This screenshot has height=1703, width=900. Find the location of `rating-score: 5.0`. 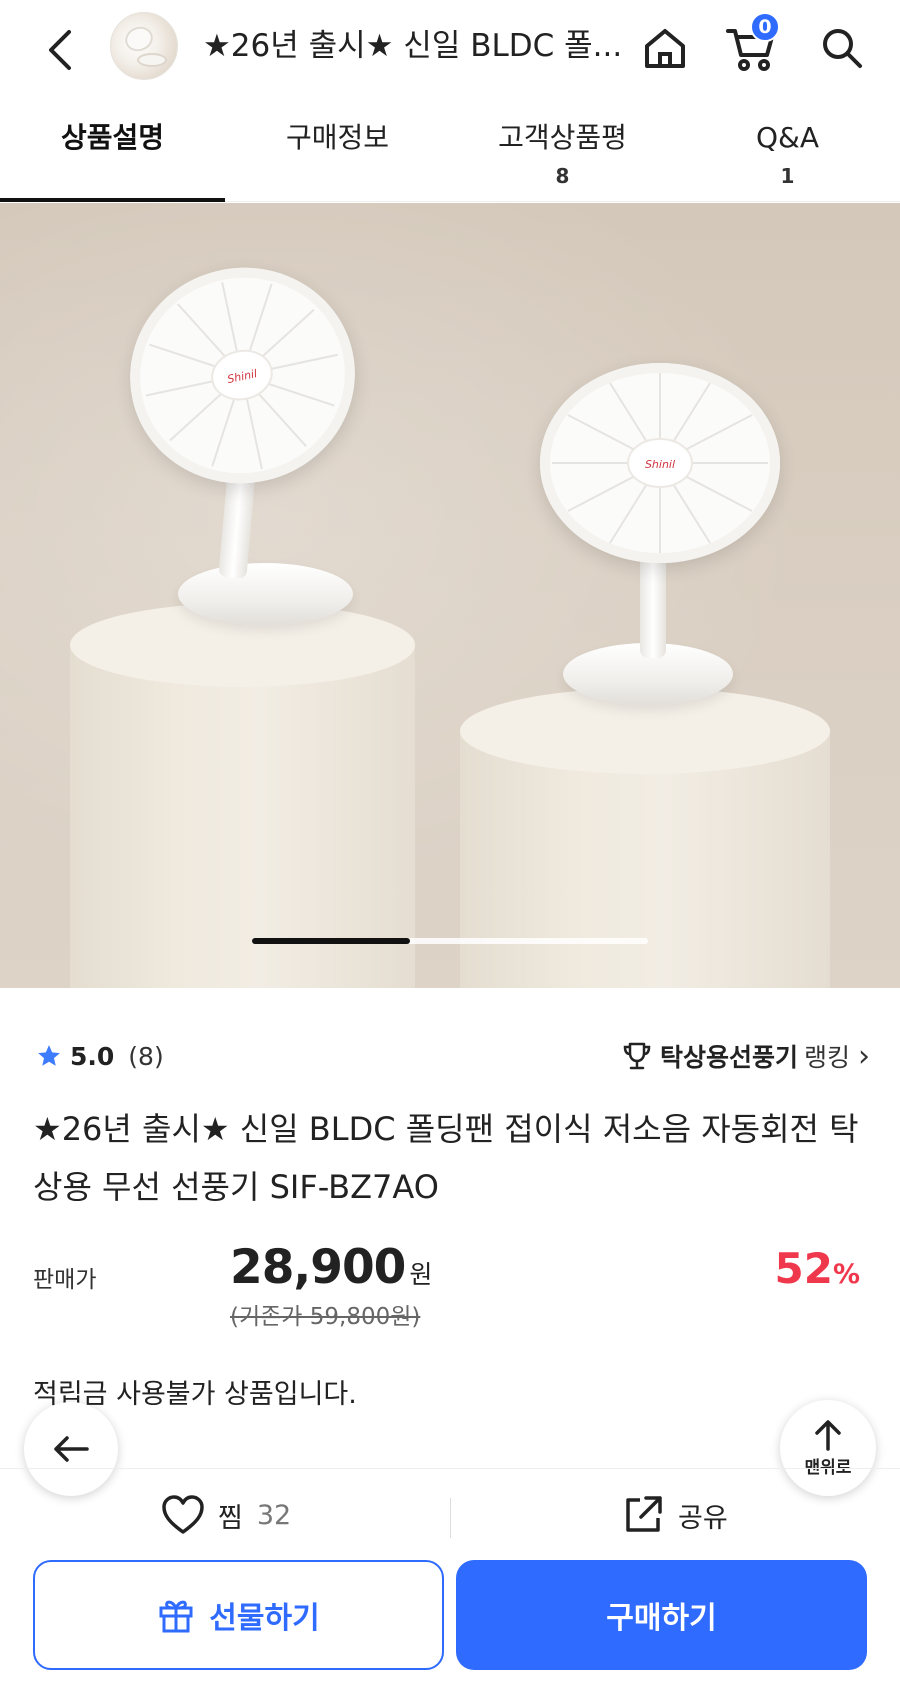

rating-score: 5.0 is located at coordinates (92, 1056).